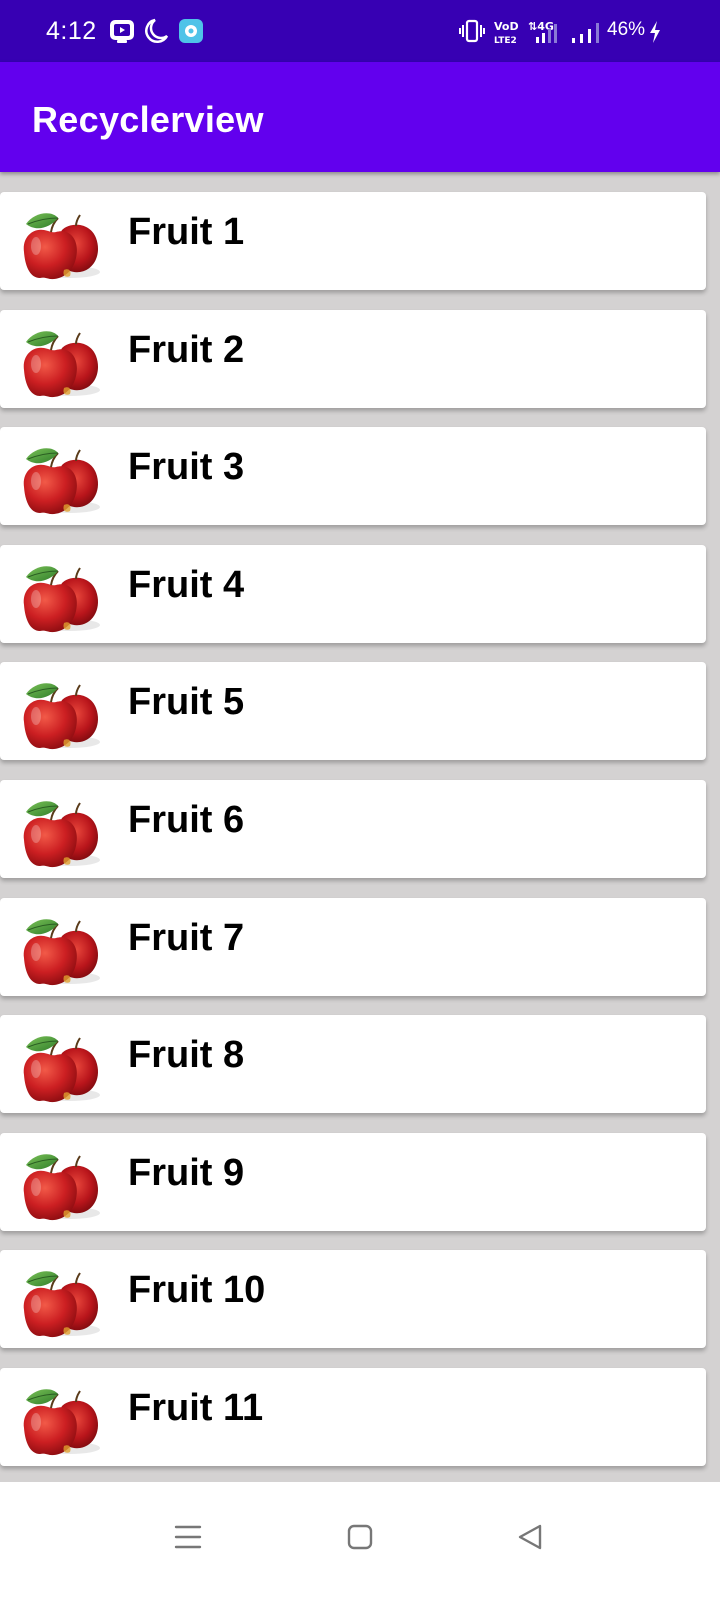  I want to click on list-item: Fruit 7, so click(353, 946).